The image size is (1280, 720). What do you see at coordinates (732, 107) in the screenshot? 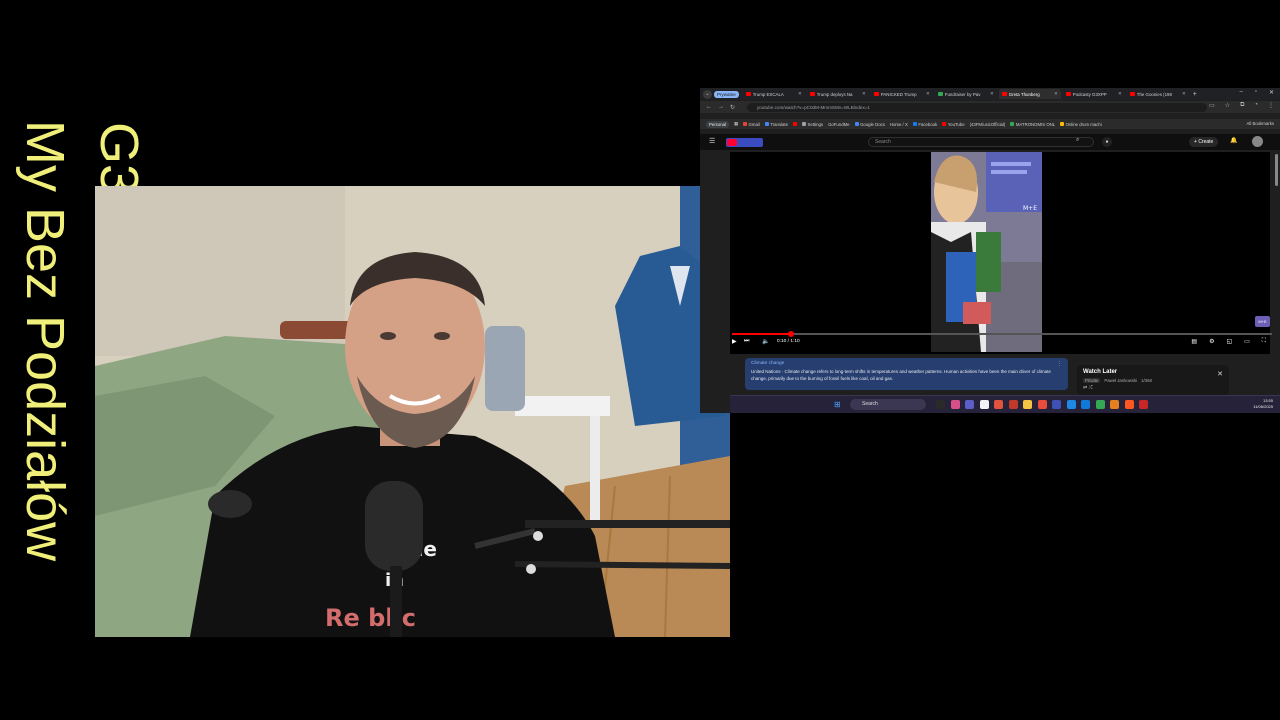
I see `reload-icon: ↻` at bounding box center [732, 107].